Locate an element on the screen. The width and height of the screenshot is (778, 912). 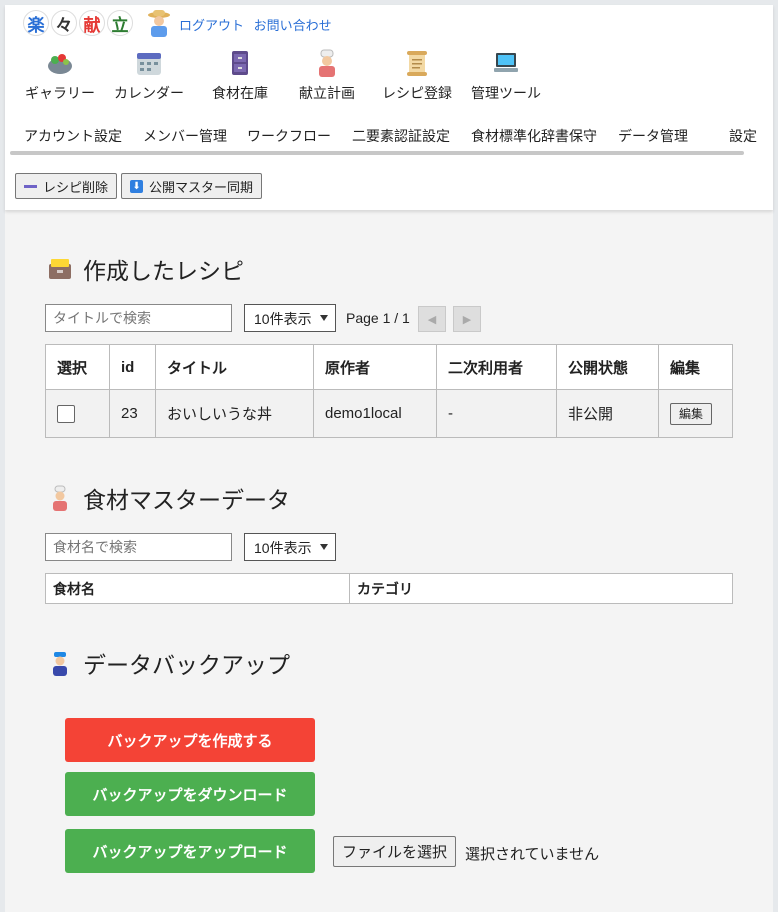
secondary-cell: - is located at coordinates (496, 413).